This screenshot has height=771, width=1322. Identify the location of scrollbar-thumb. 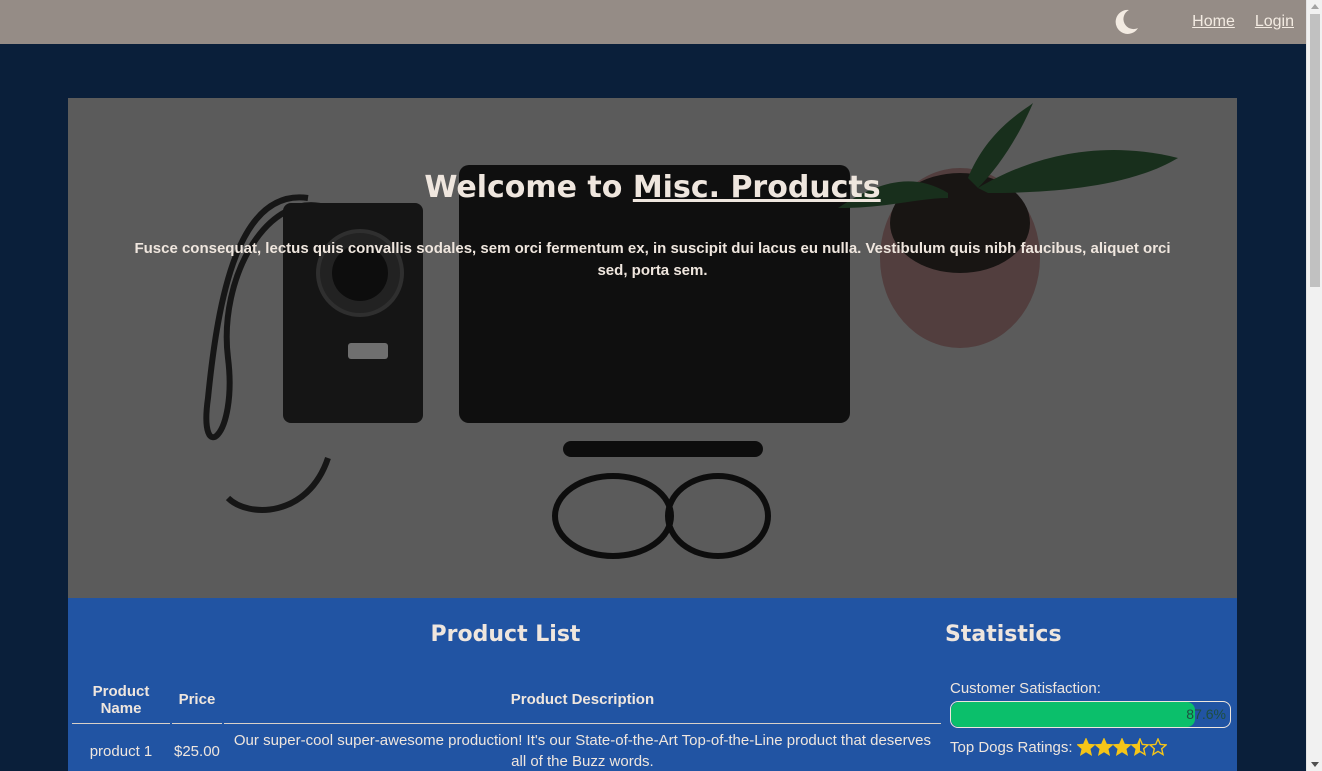
(1315, 150).